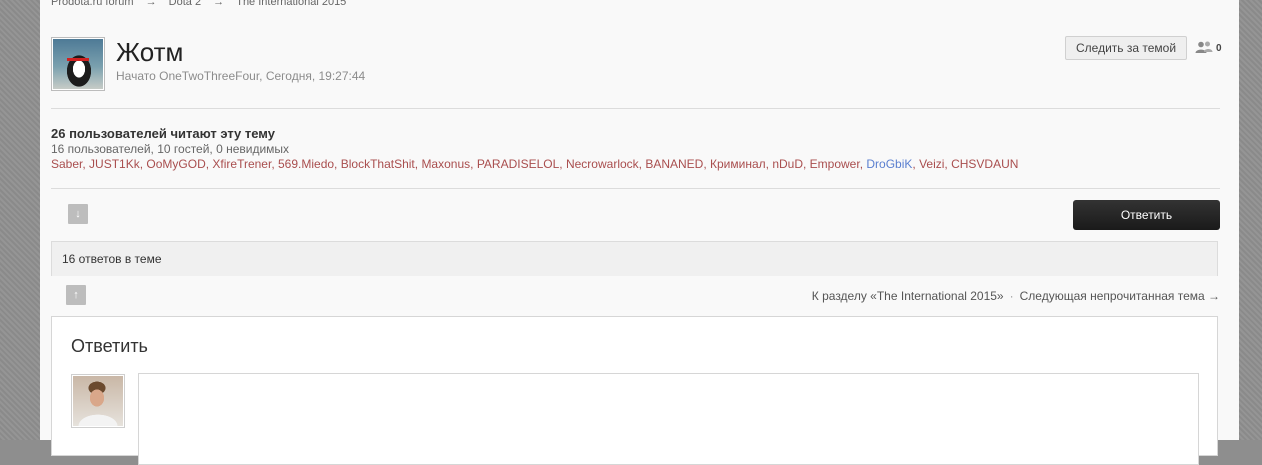 The image size is (1262, 465). Describe the element at coordinates (76, 295) in the screenshot. I see `scroll-up-button: ↑` at that location.